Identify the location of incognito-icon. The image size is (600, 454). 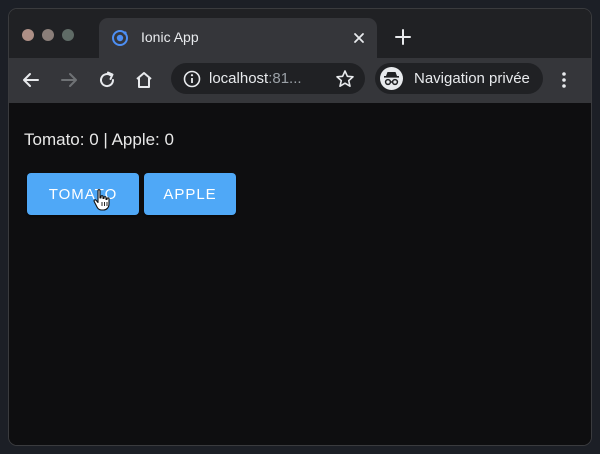
(391, 78).